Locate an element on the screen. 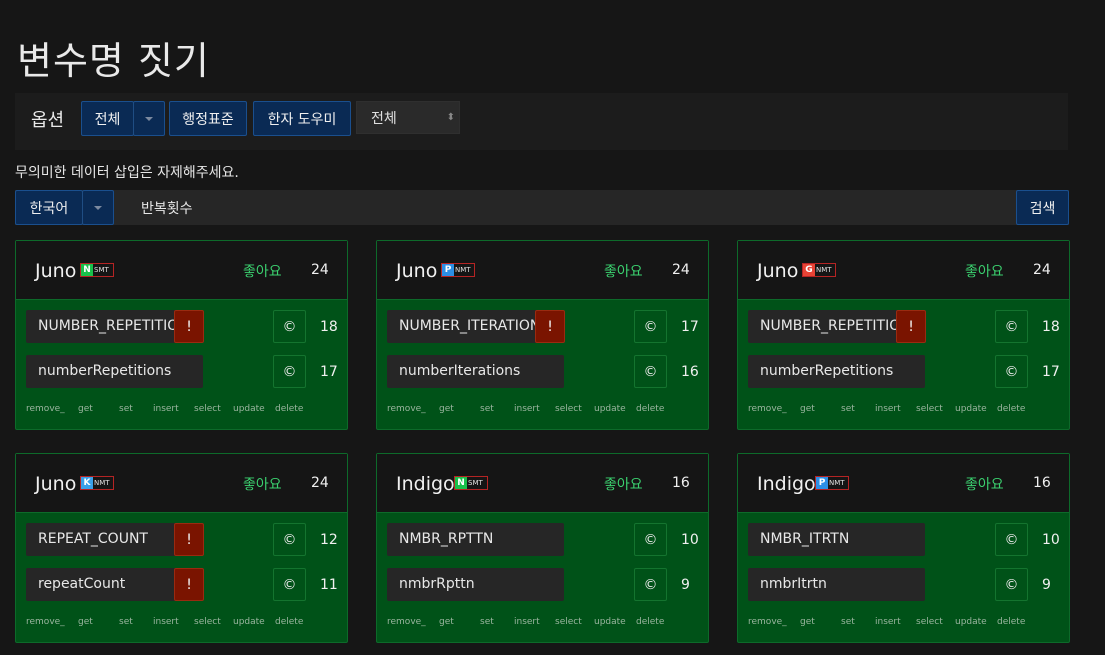 This screenshot has width=1105, height=655. search-button: 검색 is located at coordinates (1042, 207).